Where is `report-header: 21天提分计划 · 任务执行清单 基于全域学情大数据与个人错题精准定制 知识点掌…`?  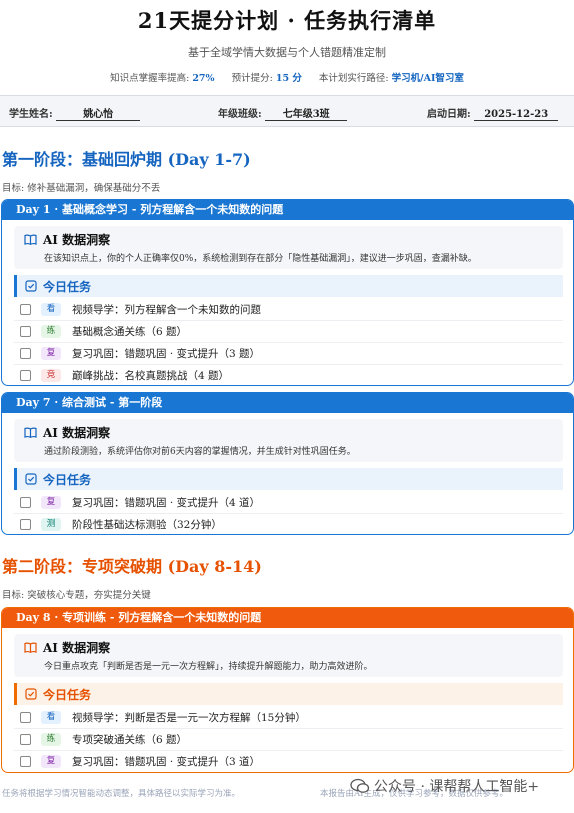
report-header: 21天提分计划 · 任务执行清单 基于全域学情大数据与个人错题精准定制 知识点掌… is located at coordinates (287, 42).